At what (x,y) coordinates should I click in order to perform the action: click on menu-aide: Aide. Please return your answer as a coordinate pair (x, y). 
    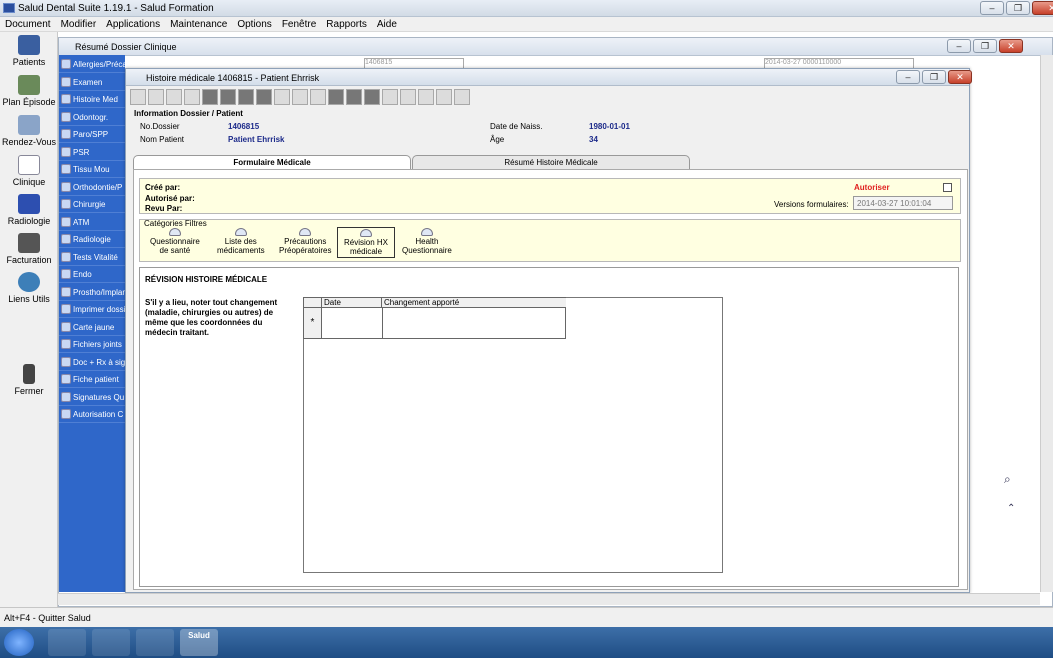
    Looking at the image, I should click on (387, 24).